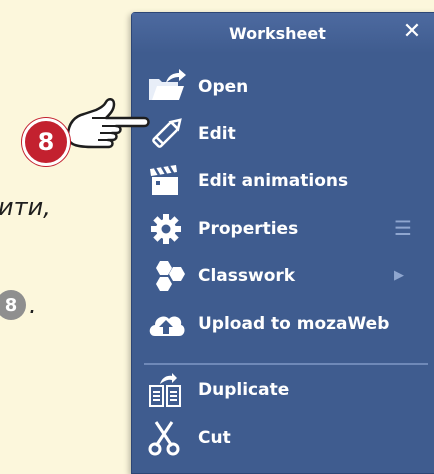  What do you see at coordinates (399, 275) in the screenshot?
I see `submenu-arrow-icon: ▶` at bounding box center [399, 275].